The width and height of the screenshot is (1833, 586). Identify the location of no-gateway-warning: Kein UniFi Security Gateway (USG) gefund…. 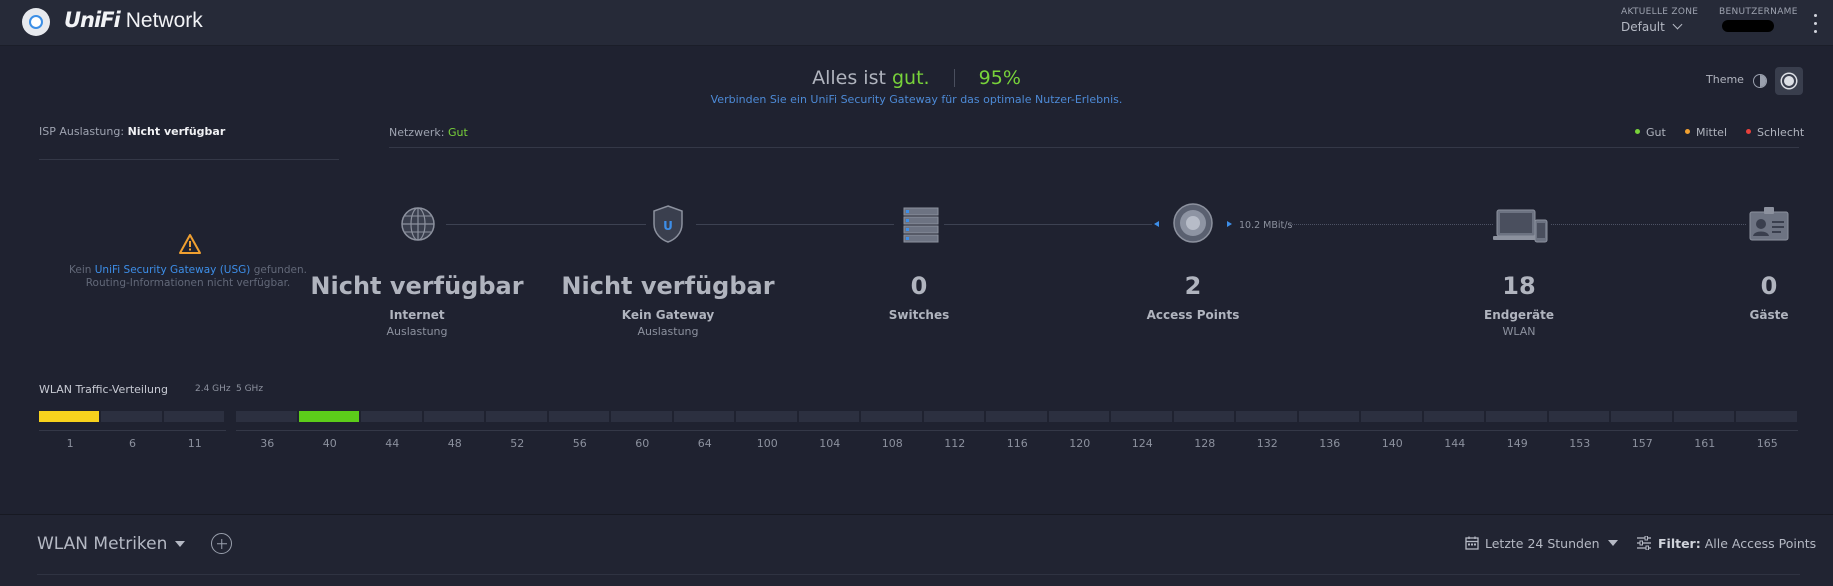
(188, 277).